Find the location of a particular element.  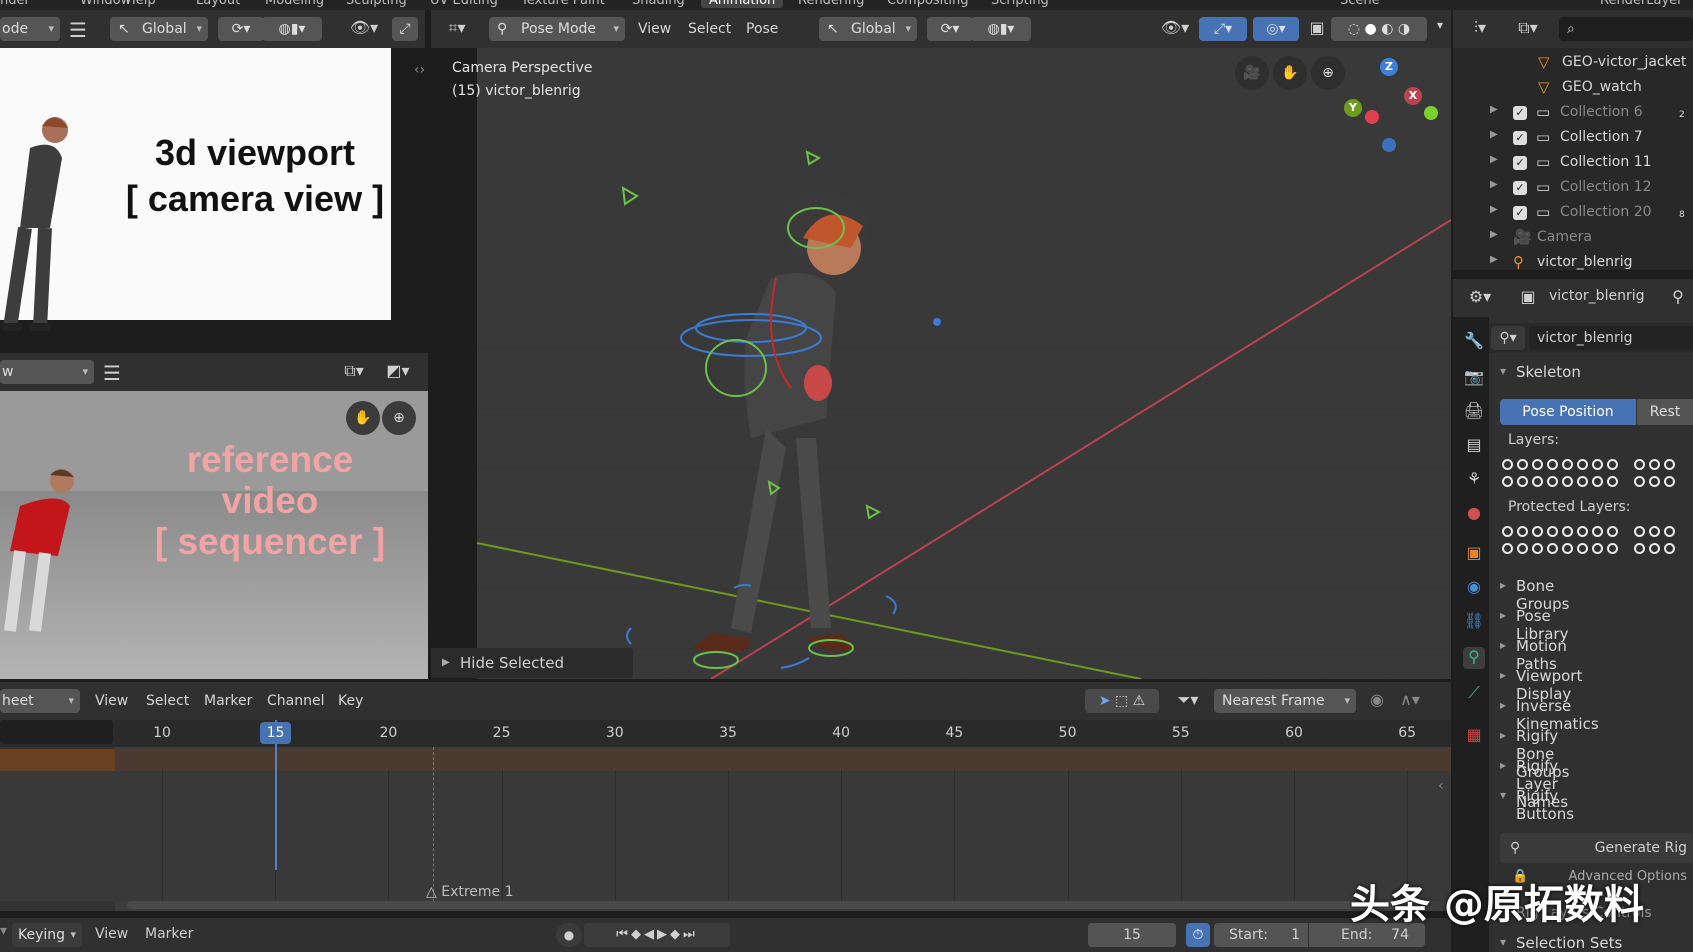

sidebar-toggle-arrow: ‹ is located at coordinates (1441, 786).